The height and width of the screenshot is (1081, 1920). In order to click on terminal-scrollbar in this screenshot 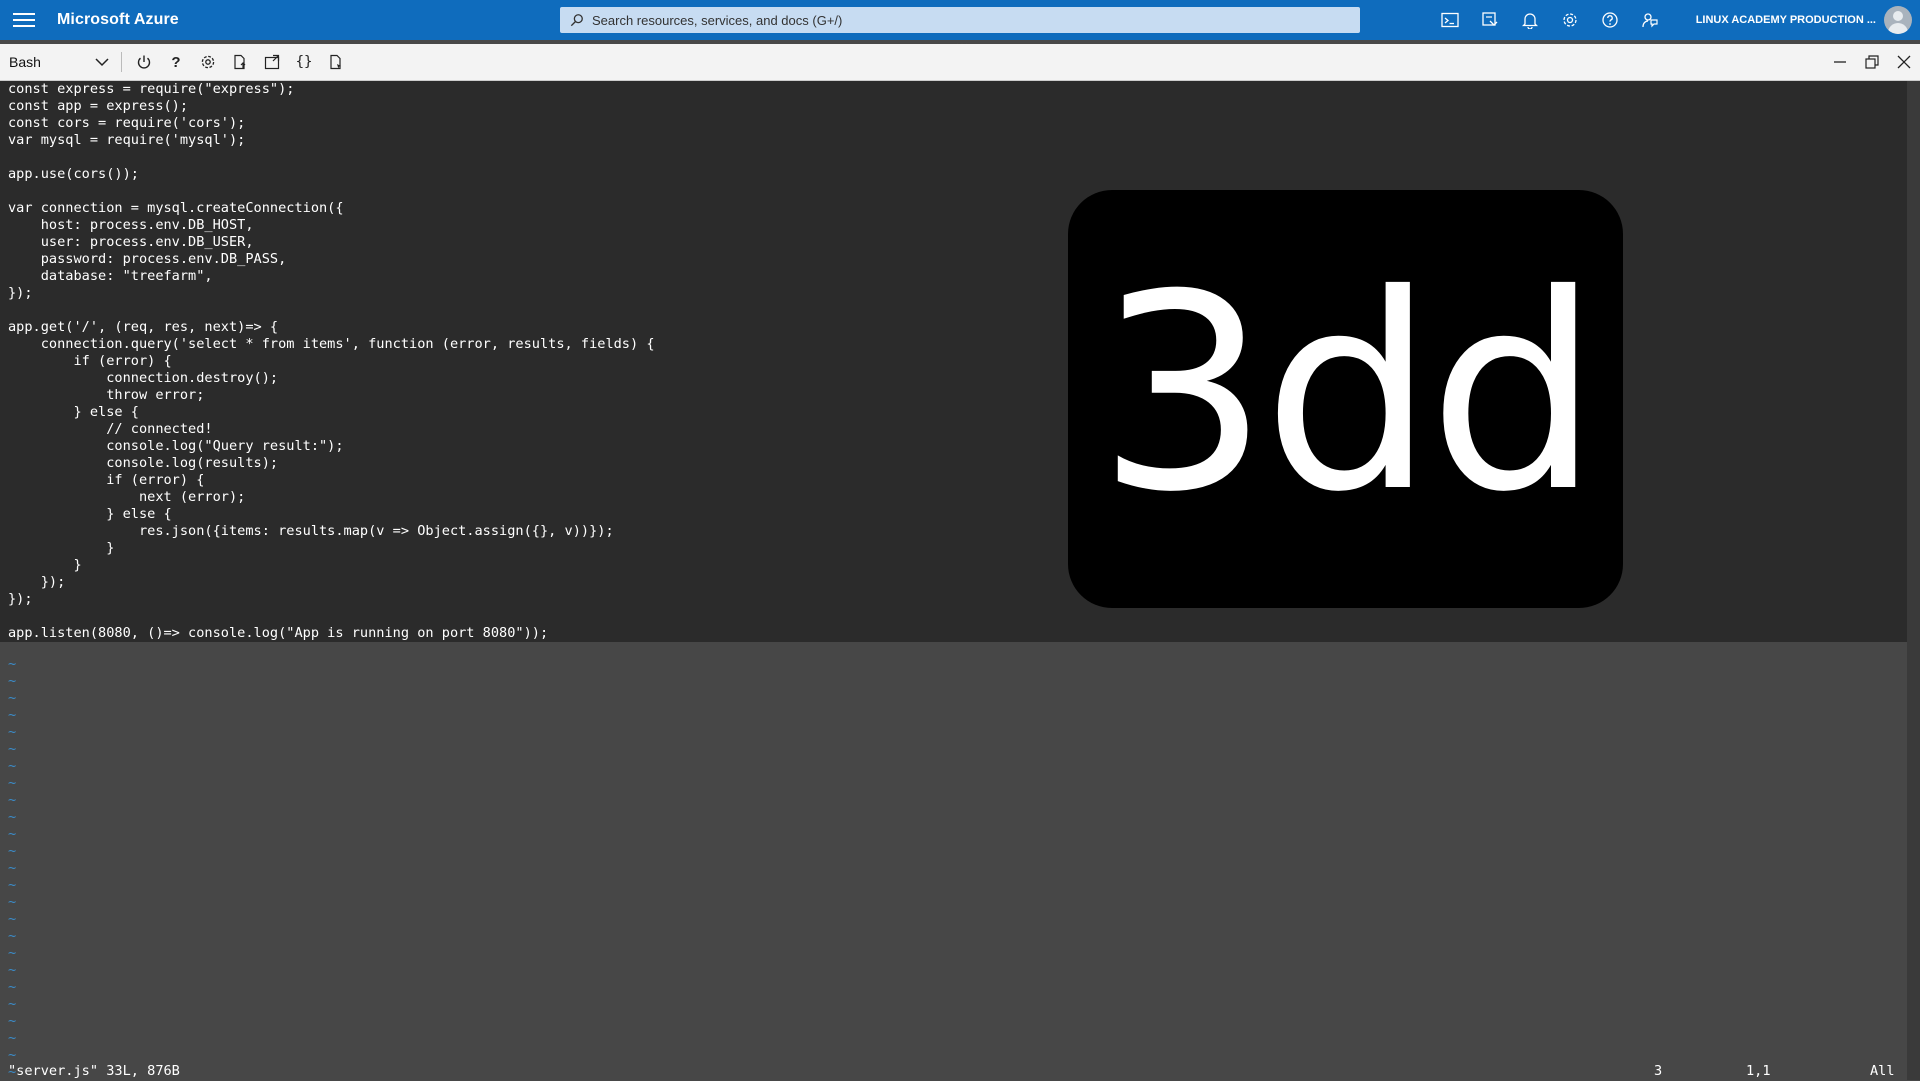, I will do `click(1913, 580)`.